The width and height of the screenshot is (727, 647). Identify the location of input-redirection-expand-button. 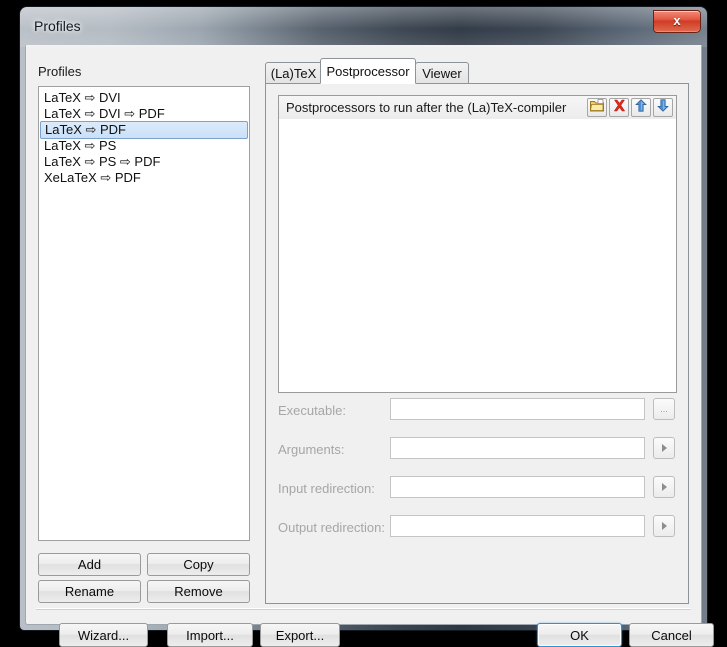
(664, 487).